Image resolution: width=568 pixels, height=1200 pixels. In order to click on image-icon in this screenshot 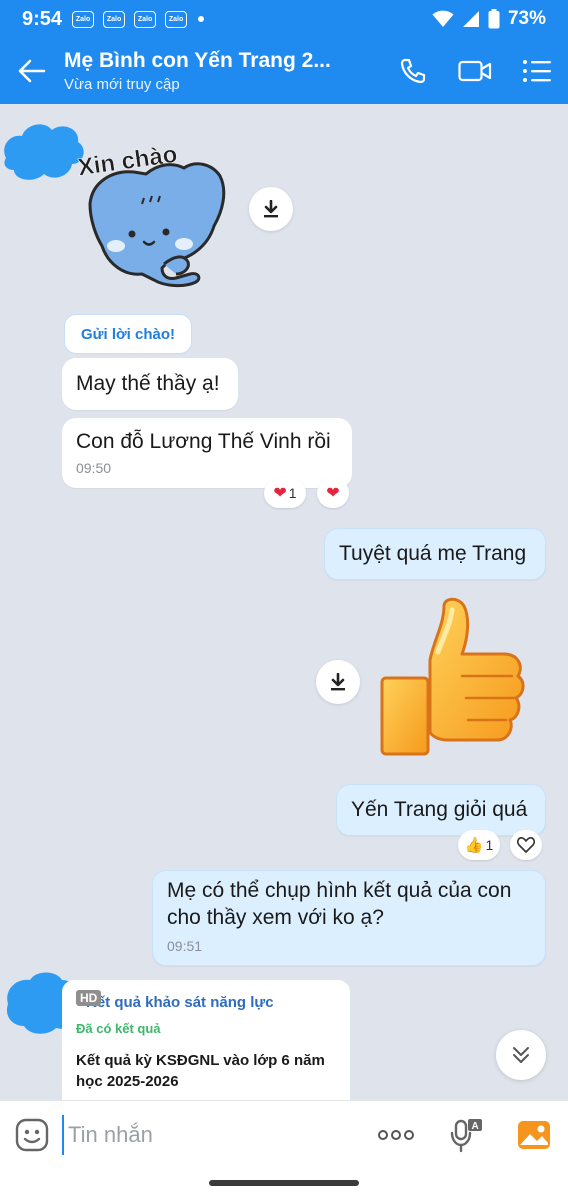, I will do `click(534, 1135)`.